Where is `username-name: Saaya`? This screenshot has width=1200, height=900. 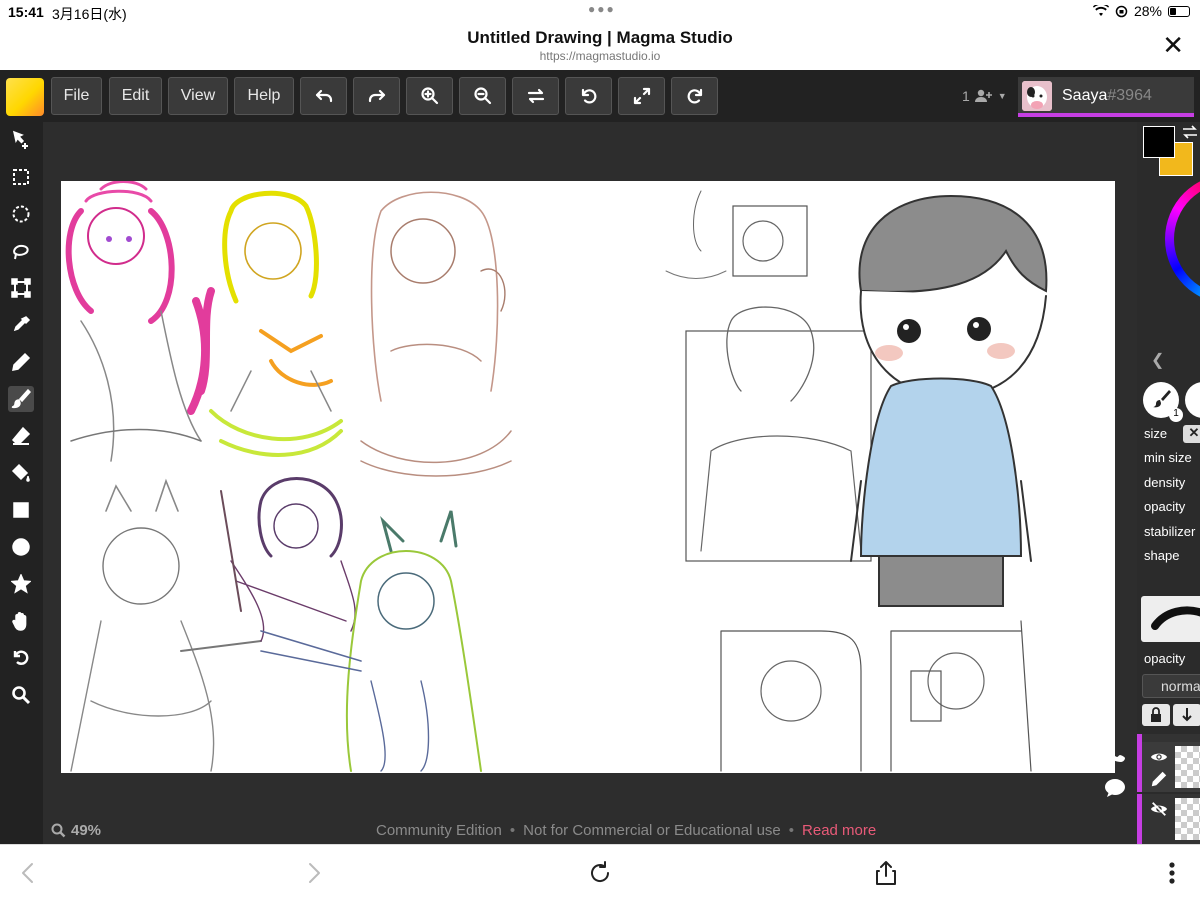
username-name: Saaya is located at coordinates (1085, 95).